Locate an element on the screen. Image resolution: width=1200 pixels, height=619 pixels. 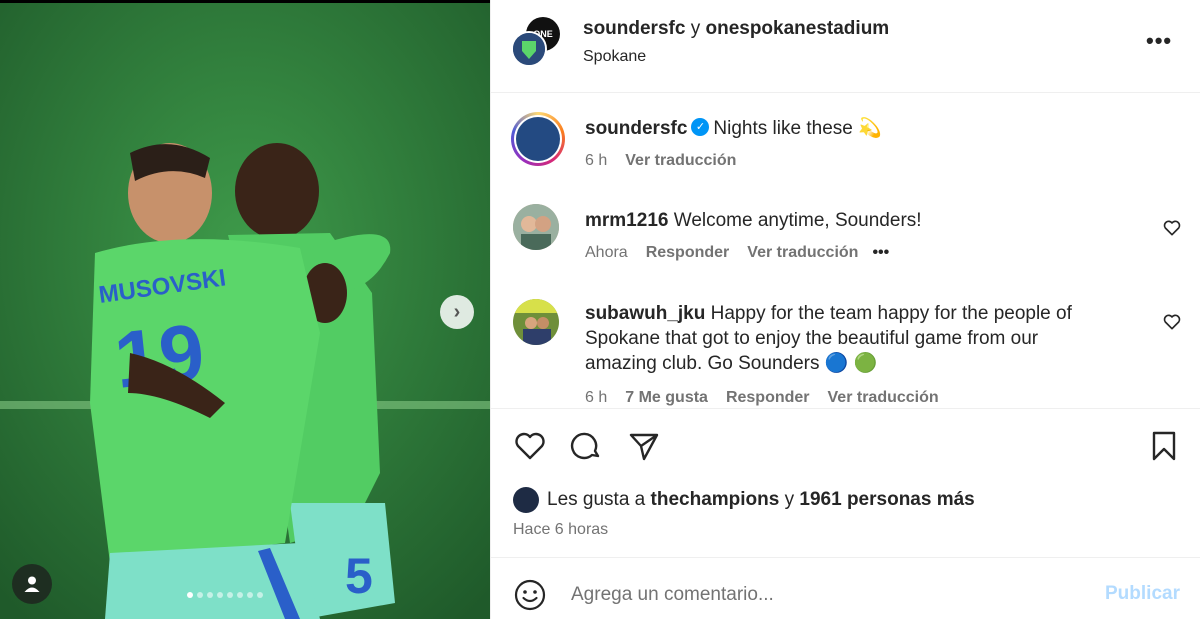
comment-username: subawuh_jku is located at coordinates (645, 313).